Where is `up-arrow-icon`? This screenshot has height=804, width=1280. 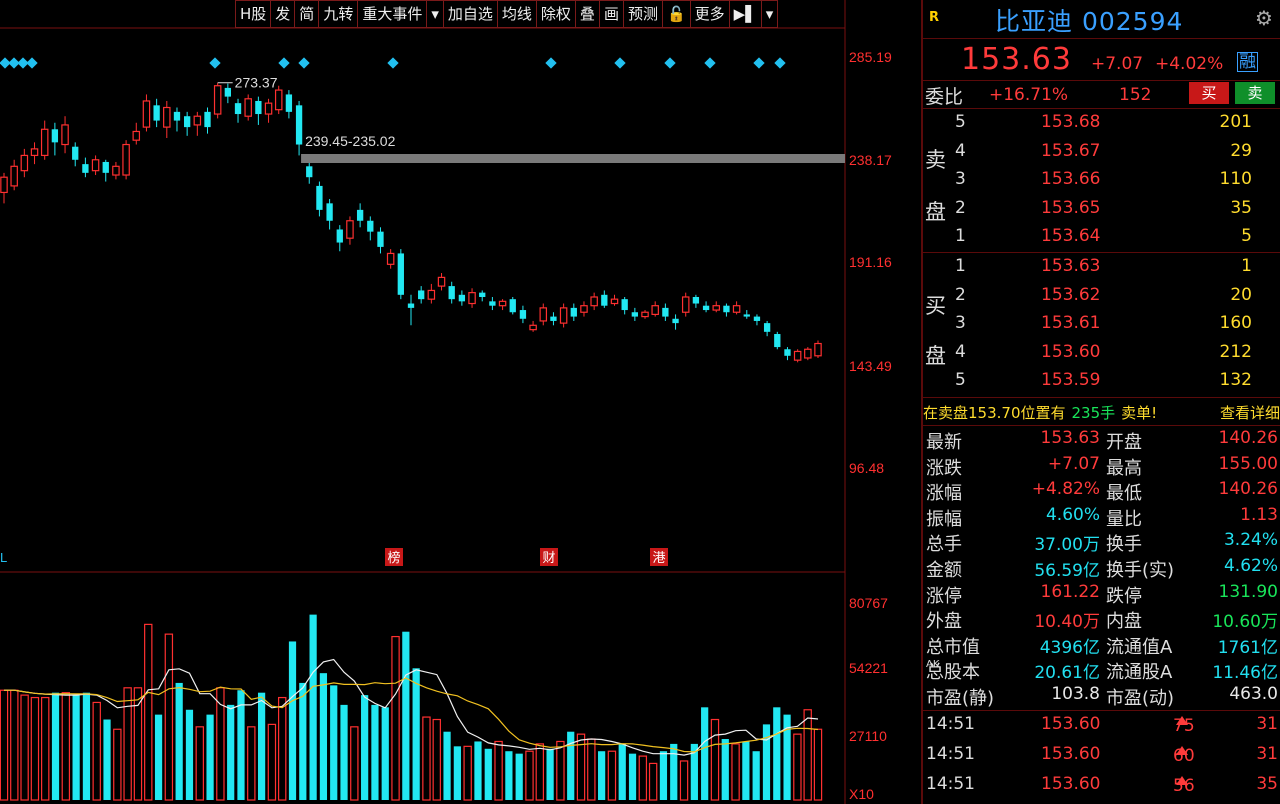 up-arrow-icon is located at coordinates (1182, 720).